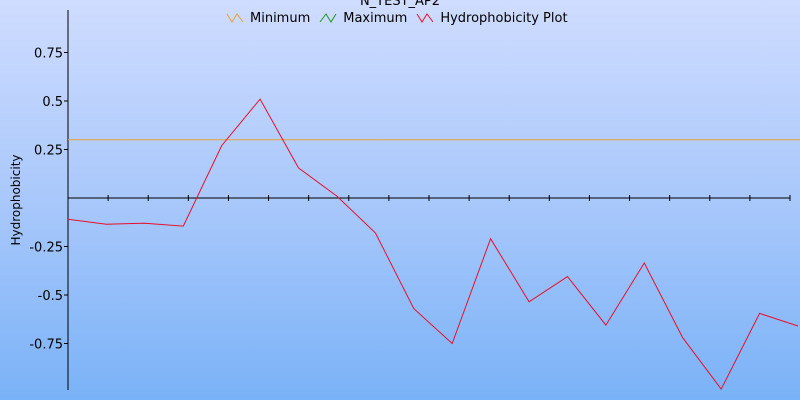 The image size is (800, 400). I want to click on y-tick-label: 0.25, so click(48, 151).